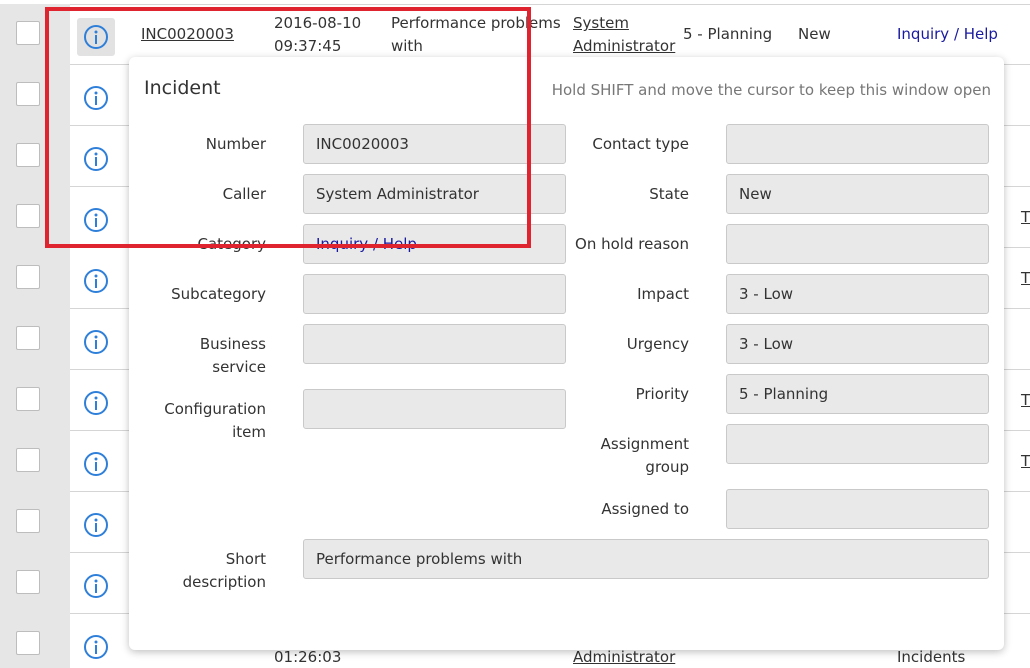 This screenshot has height=668, width=1030. I want to click on priority-field: 5 - Planning, so click(857, 394).